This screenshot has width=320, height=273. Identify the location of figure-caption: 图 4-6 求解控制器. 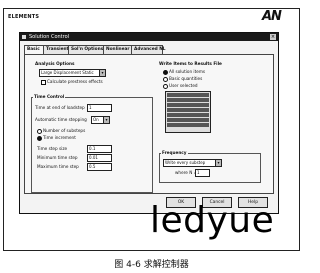
(151, 265).